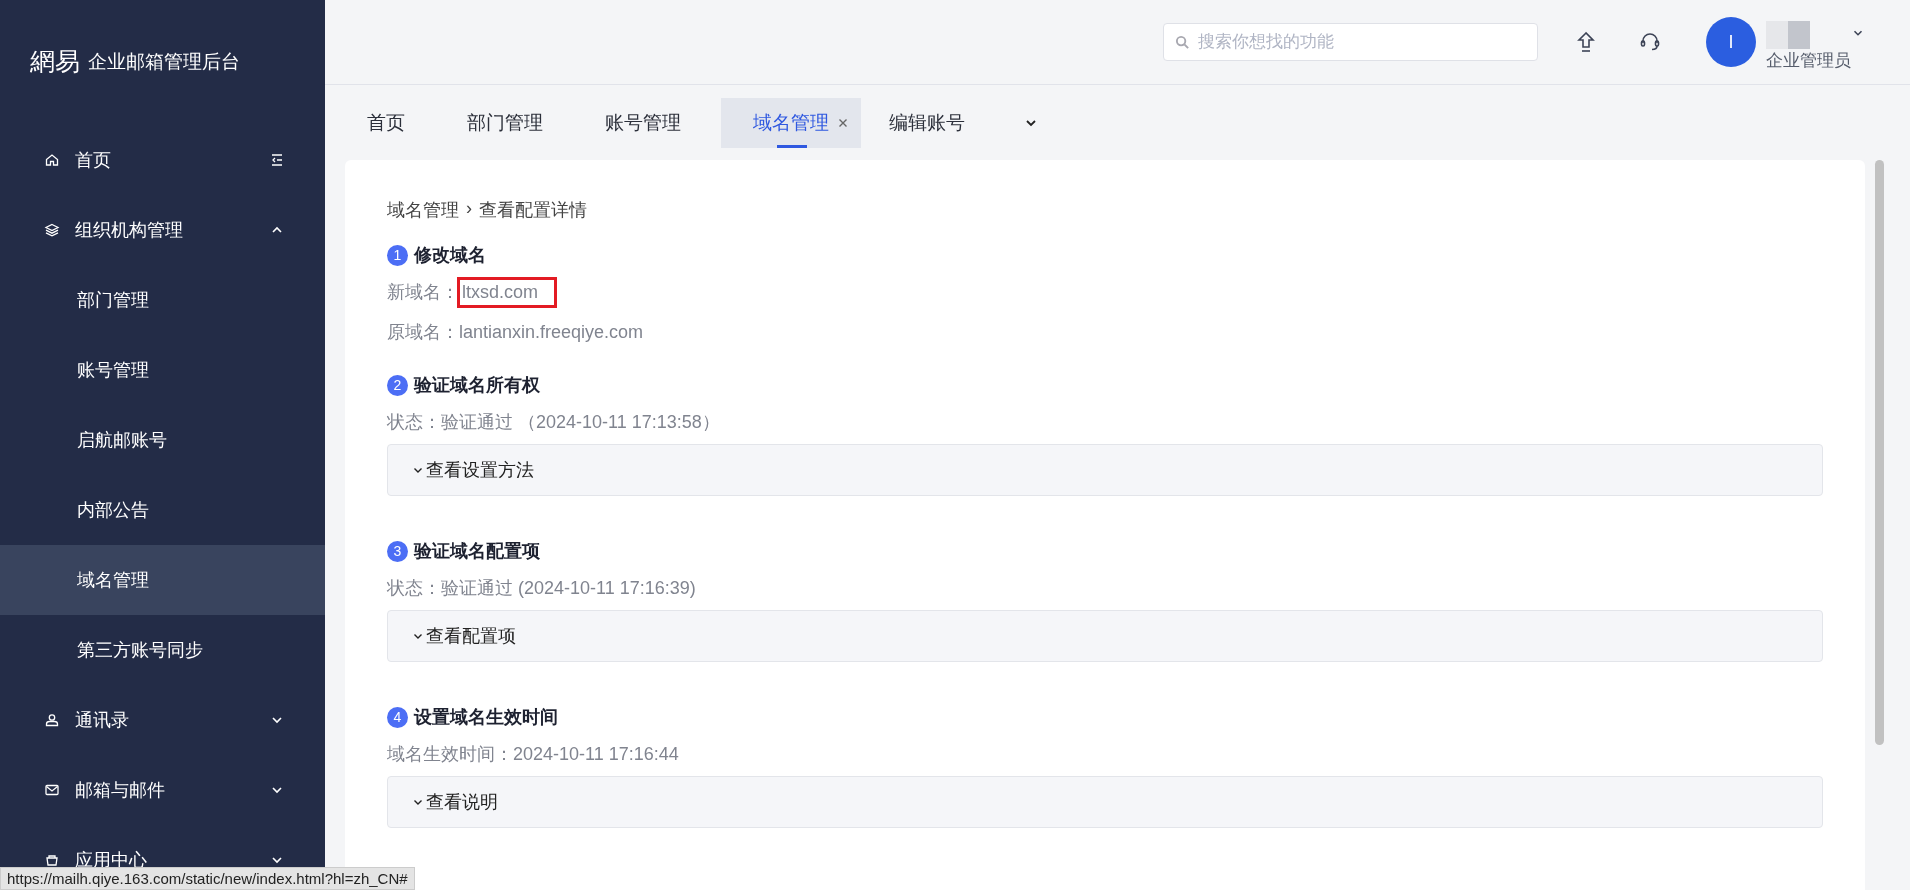 The image size is (1910, 890). I want to click on redacted-name, so click(1788, 34).